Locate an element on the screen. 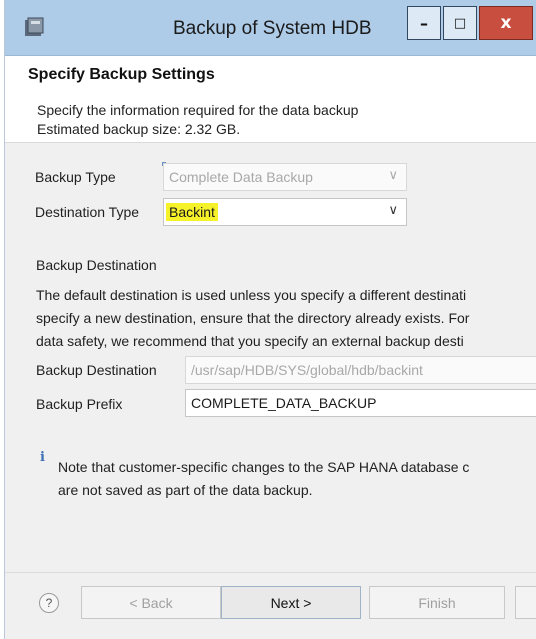 This screenshot has height=639, width=536. estimated-size: Estimated backup size: 2.32 GB. is located at coordinates (139, 129).